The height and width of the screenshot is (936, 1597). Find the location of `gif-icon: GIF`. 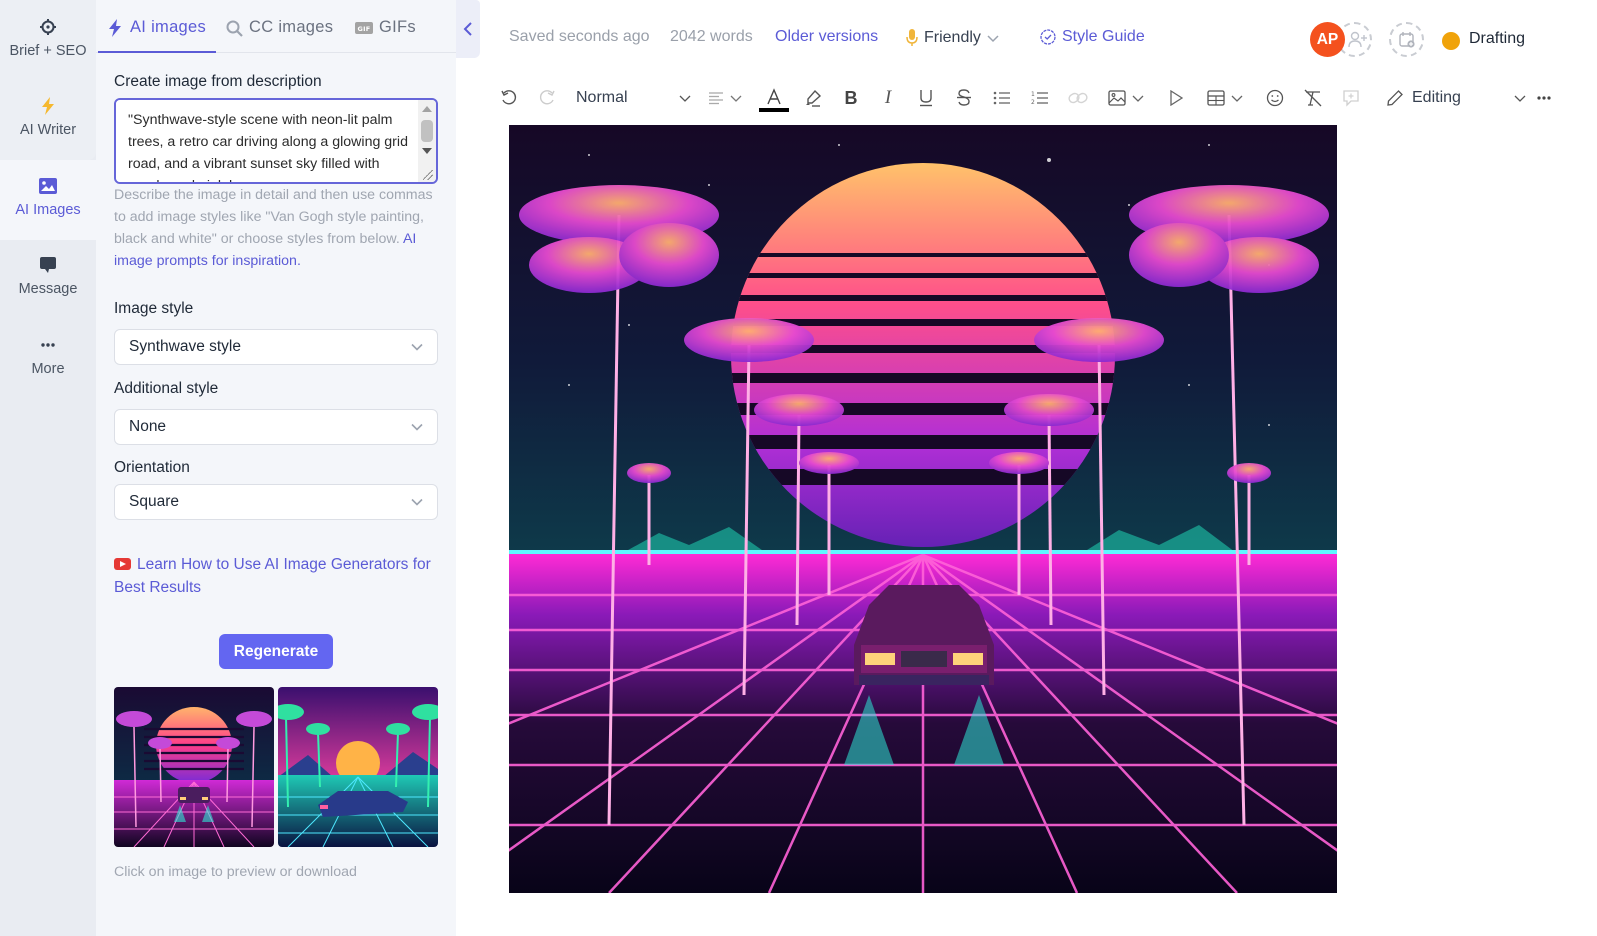

gif-icon: GIF is located at coordinates (364, 28).